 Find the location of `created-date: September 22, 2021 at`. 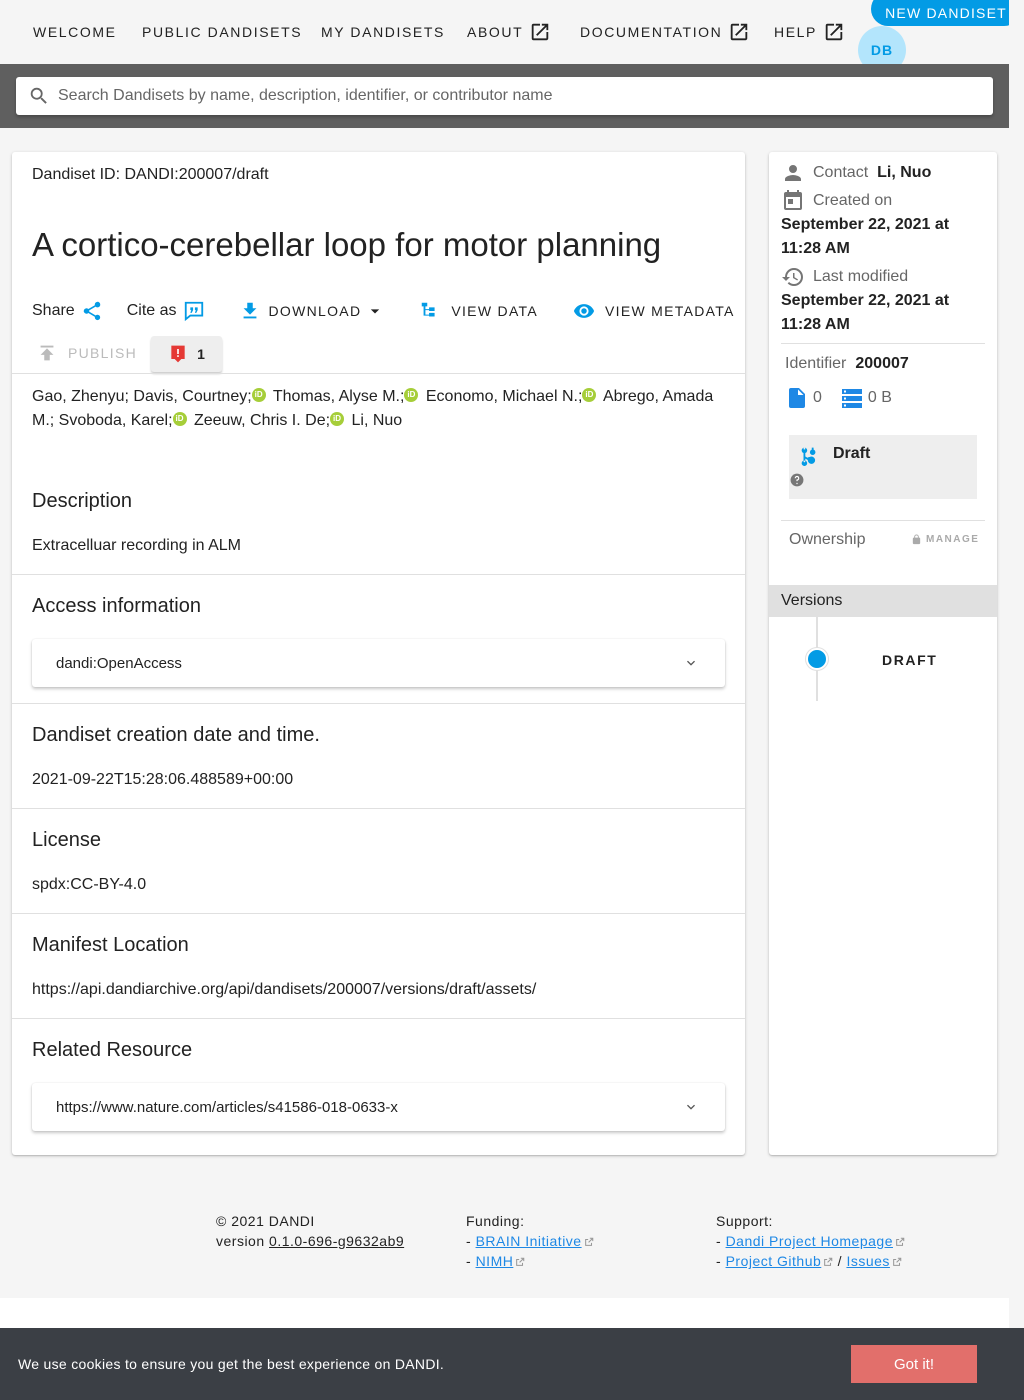

created-date: September 22, 2021 at is located at coordinates (865, 224).